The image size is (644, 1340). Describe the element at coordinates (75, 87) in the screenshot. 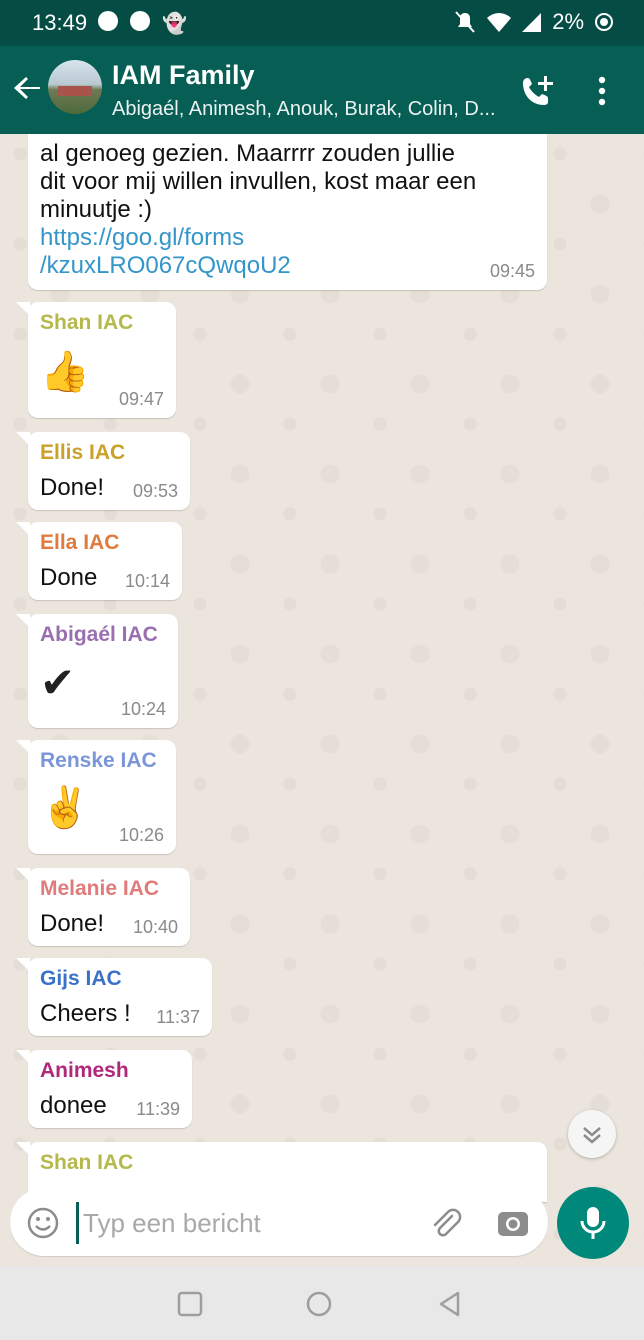

I see `group-avatar` at that location.